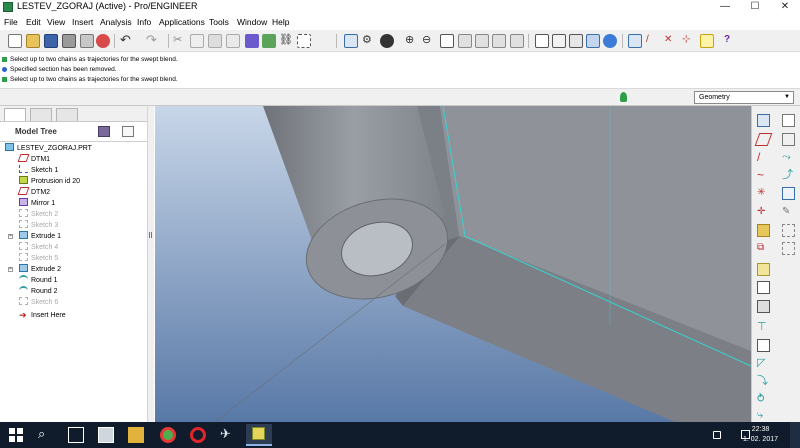 This screenshot has height=448, width=800. I want to click on coordinate-systems-icon: ⊹, so click(689, 41).